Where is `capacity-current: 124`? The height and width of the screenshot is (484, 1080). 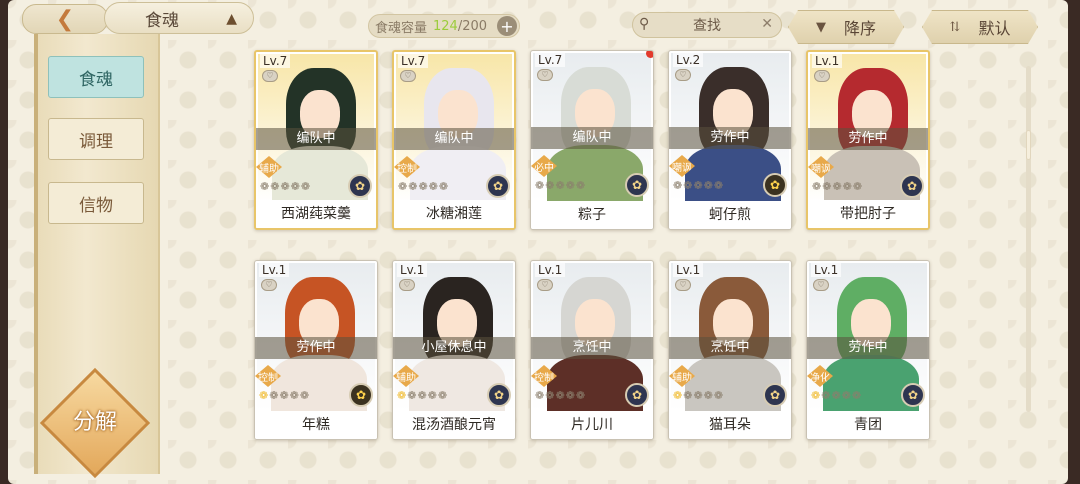 capacity-current: 124 is located at coordinates (445, 26).